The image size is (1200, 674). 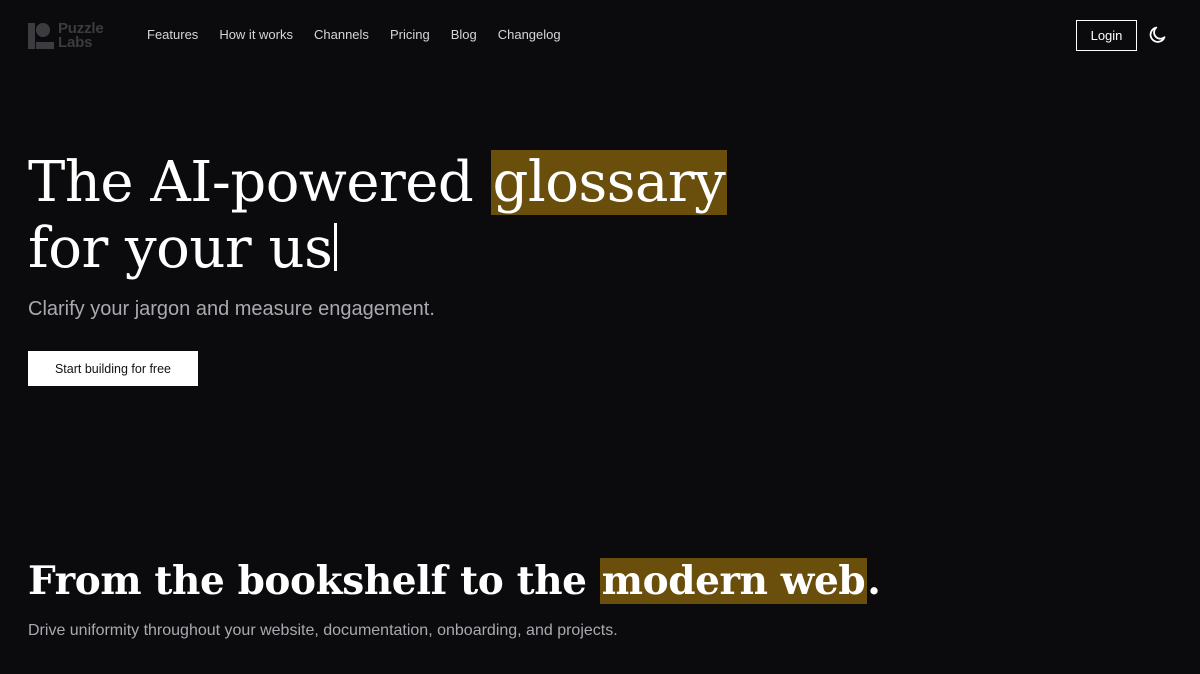 What do you see at coordinates (464, 35) in the screenshot?
I see `nav-item-blog: Blog` at bounding box center [464, 35].